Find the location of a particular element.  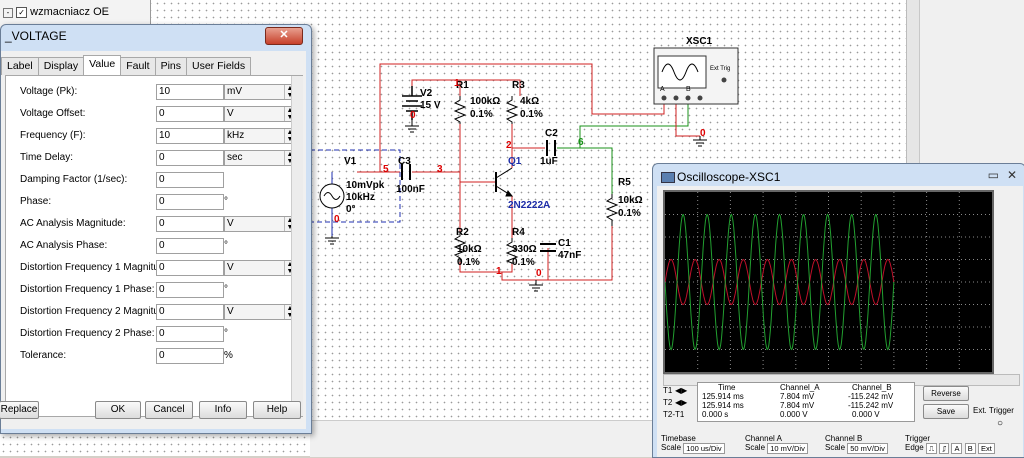

field-label: AC Analysis Magnitude: is located at coordinates (73, 223).